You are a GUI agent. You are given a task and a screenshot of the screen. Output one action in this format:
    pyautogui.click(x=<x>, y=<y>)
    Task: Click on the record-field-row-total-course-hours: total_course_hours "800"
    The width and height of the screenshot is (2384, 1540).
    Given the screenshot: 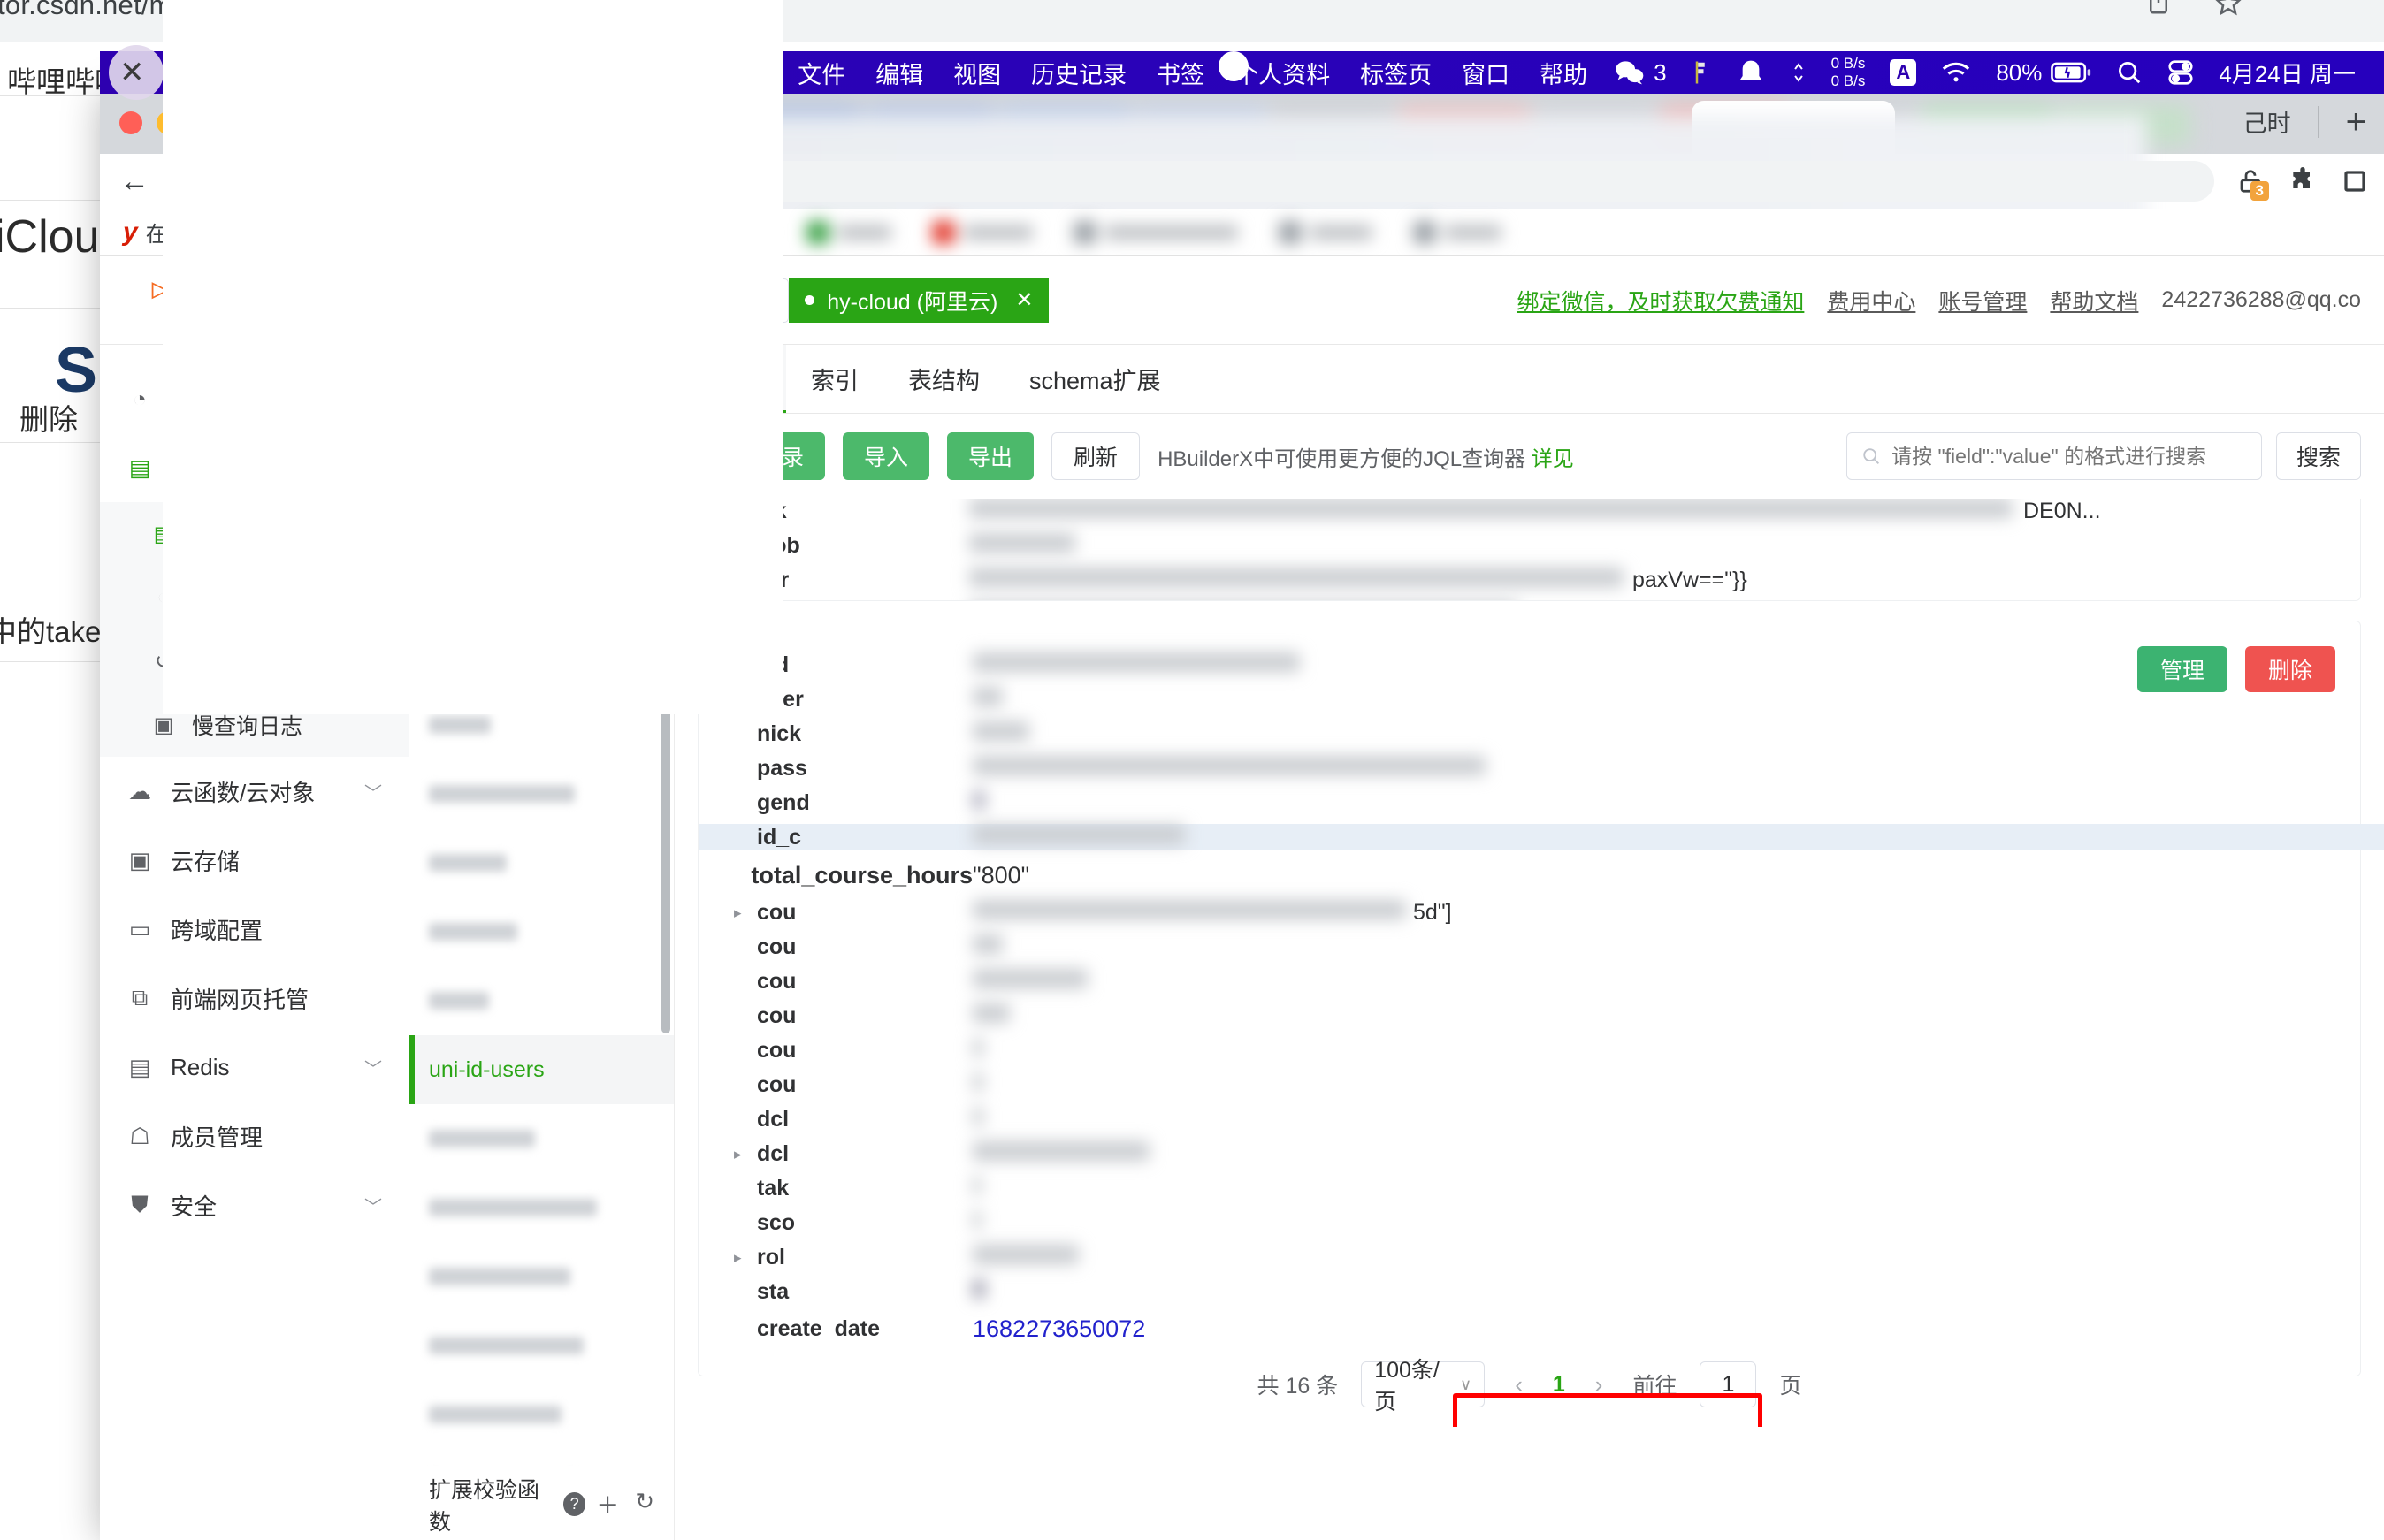 What is the action you would take?
    pyautogui.click(x=1547, y=876)
    